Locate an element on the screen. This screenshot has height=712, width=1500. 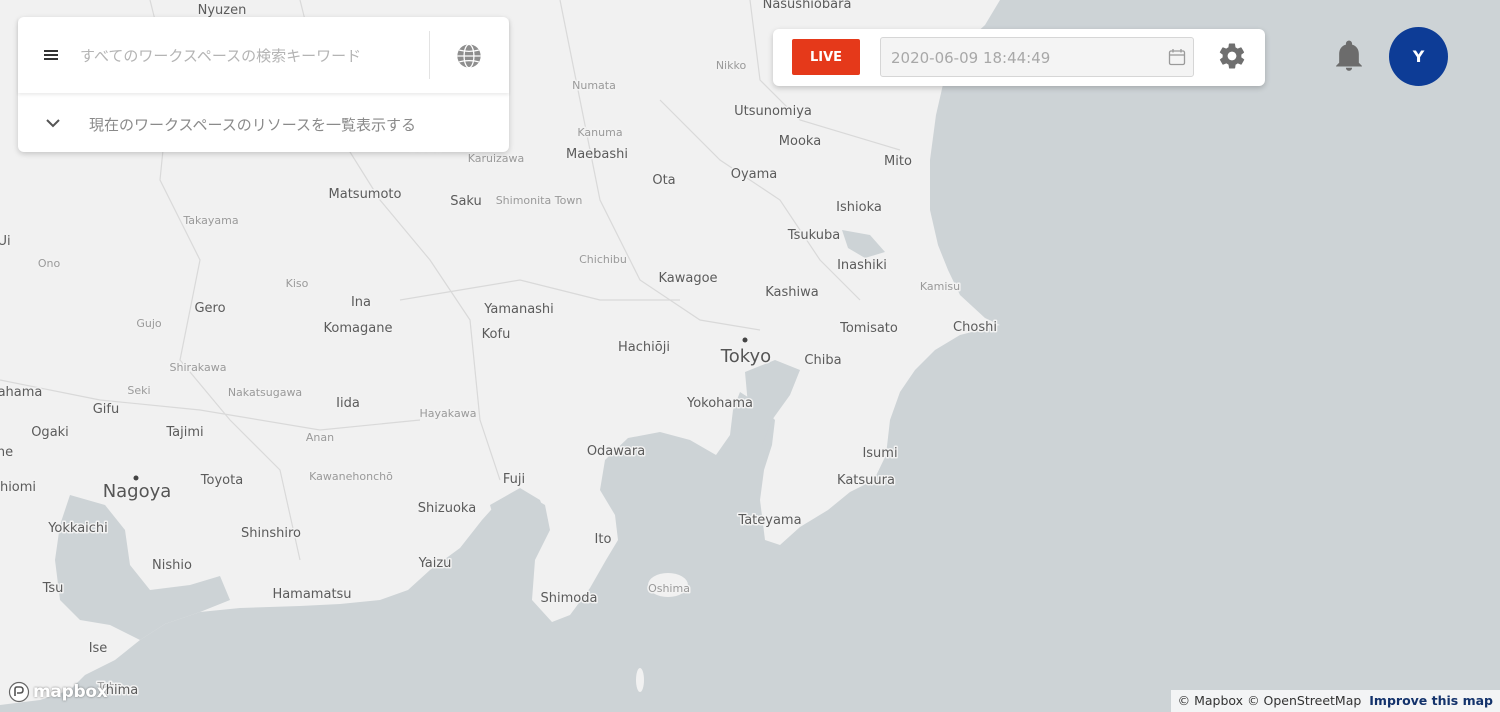
tokyo-dot is located at coordinates (745, 340).